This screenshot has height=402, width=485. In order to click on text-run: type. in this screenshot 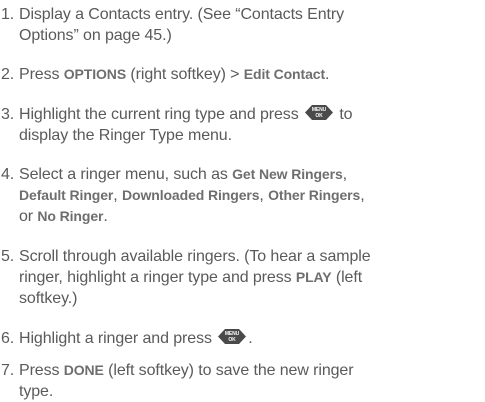, I will do `click(36, 391)`.